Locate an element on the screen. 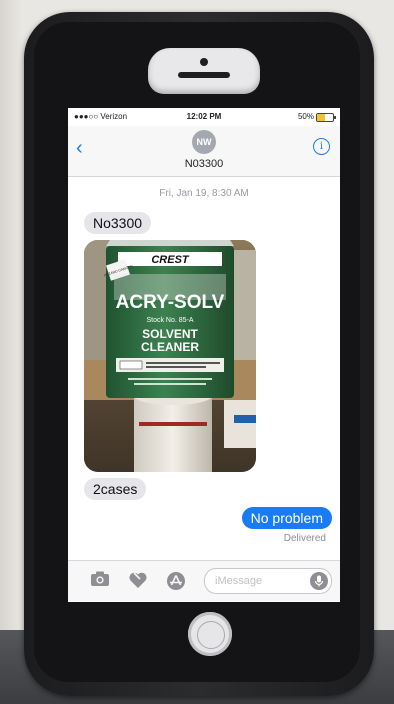 The image size is (394, 704). battery-icon is located at coordinates (326, 117).